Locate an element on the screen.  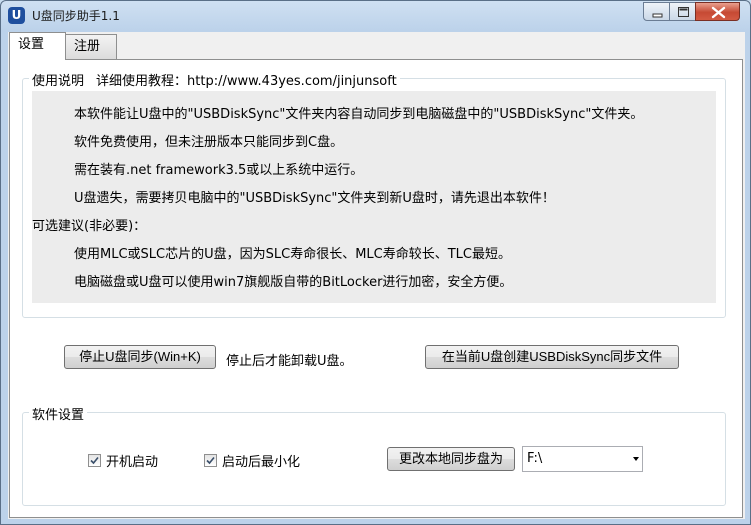
tab-settings: 设置 is located at coordinates (37, 46).